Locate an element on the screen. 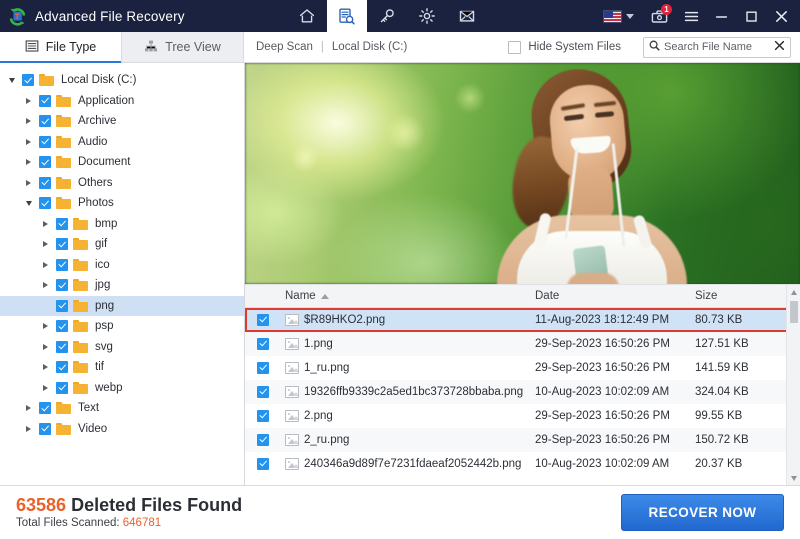 Image resolution: width=800 pixels, height=539 pixels. column-header-size: Size is located at coordinates (747, 296).